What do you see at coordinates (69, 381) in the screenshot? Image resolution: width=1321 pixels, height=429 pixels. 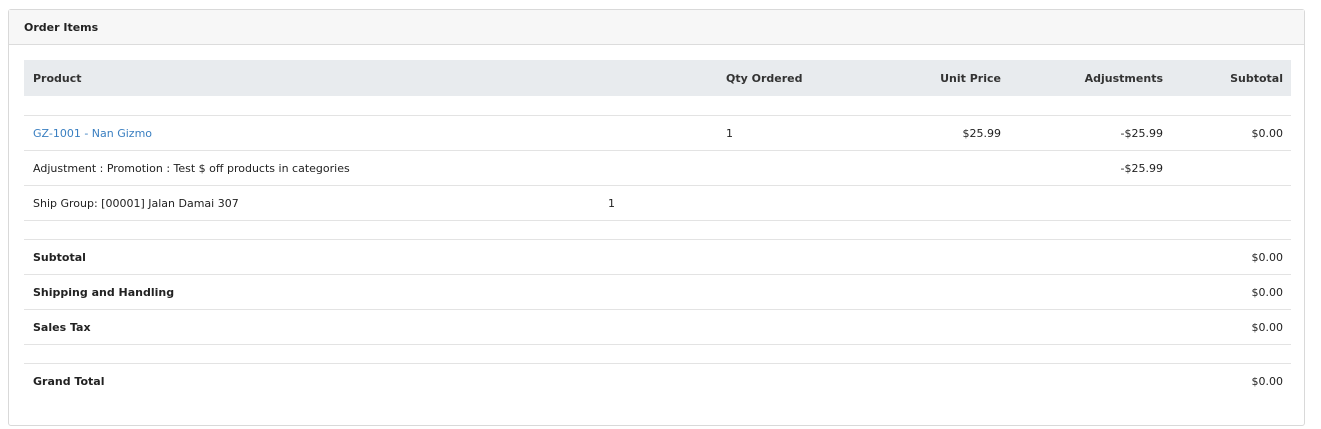 I see `grand-total-label: Grand Total` at bounding box center [69, 381].